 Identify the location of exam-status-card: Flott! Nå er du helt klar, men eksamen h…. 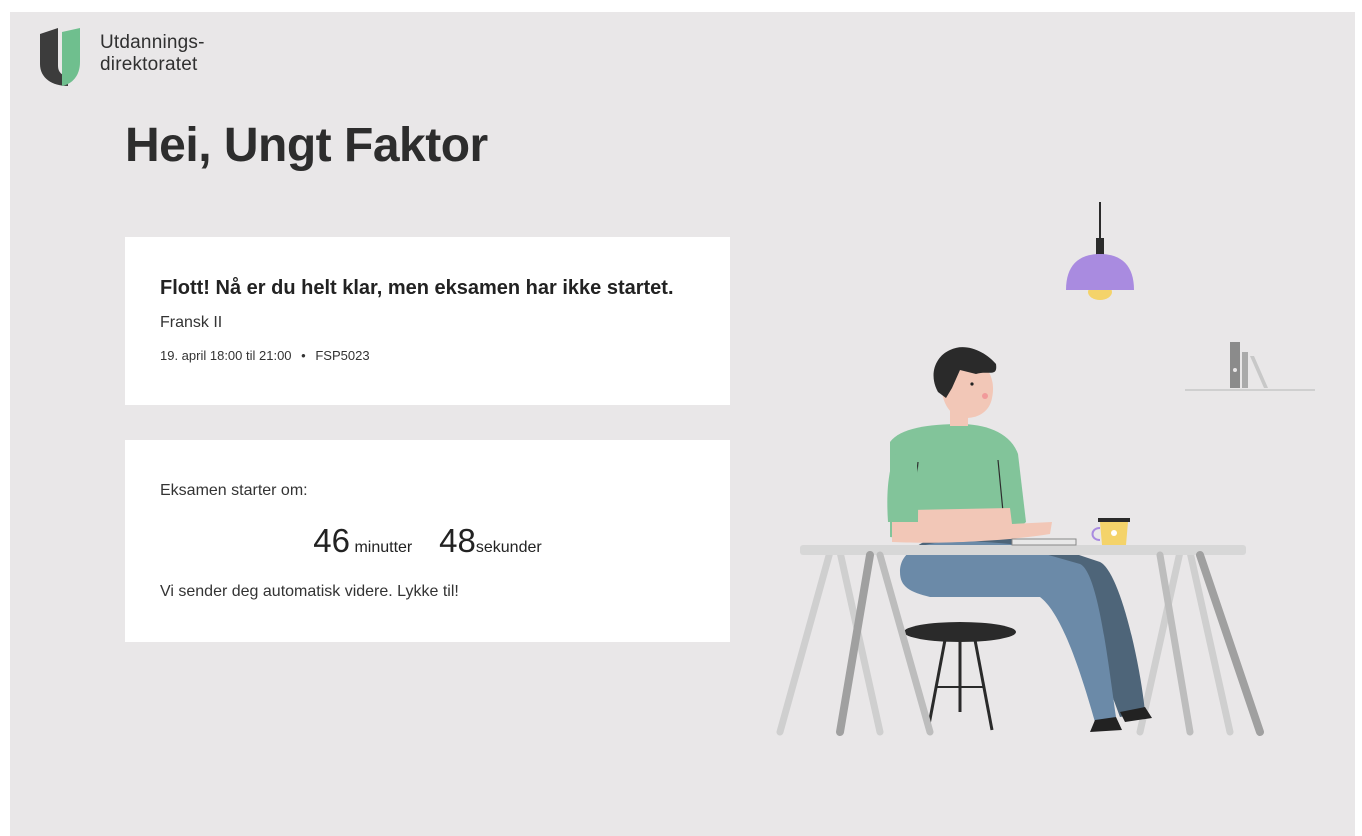
(427, 321).